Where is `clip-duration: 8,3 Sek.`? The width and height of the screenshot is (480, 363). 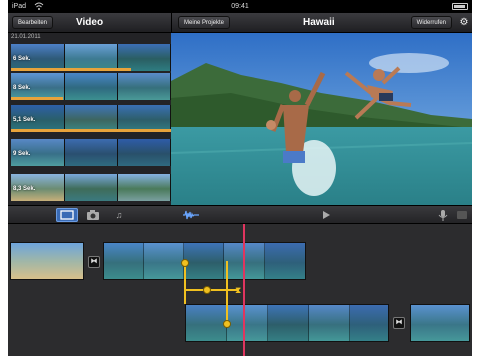
clip-duration: 8,3 Sek. is located at coordinates (24, 189).